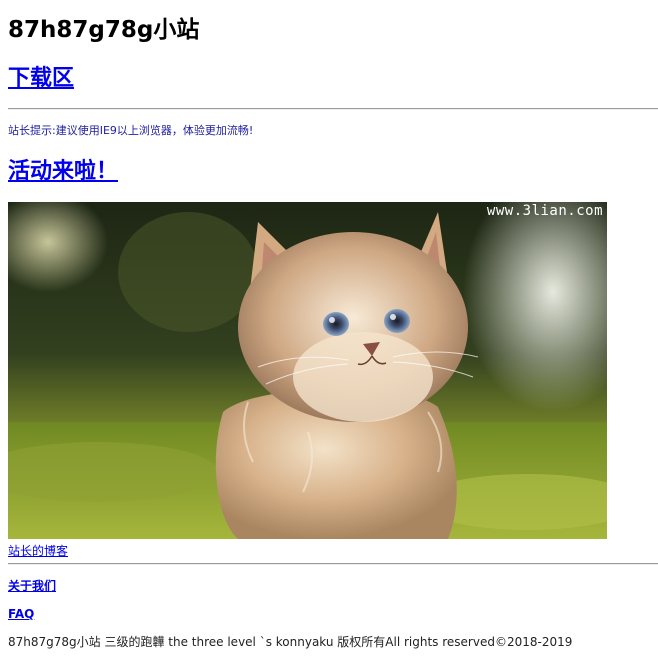  What do you see at coordinates (131, 130) in the screenshot?
I see `webmaster-tip: 站长提示:建议使用IE9以上浏览器，体验更加流畅!` at bounding box center [131, 130].